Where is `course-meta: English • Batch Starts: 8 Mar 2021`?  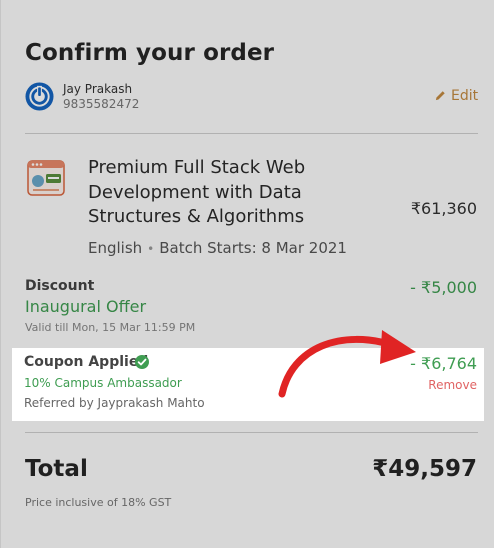
course-meta: English • Batch Starts: 8 Mar 2021 is located at coordinates (217, 248).